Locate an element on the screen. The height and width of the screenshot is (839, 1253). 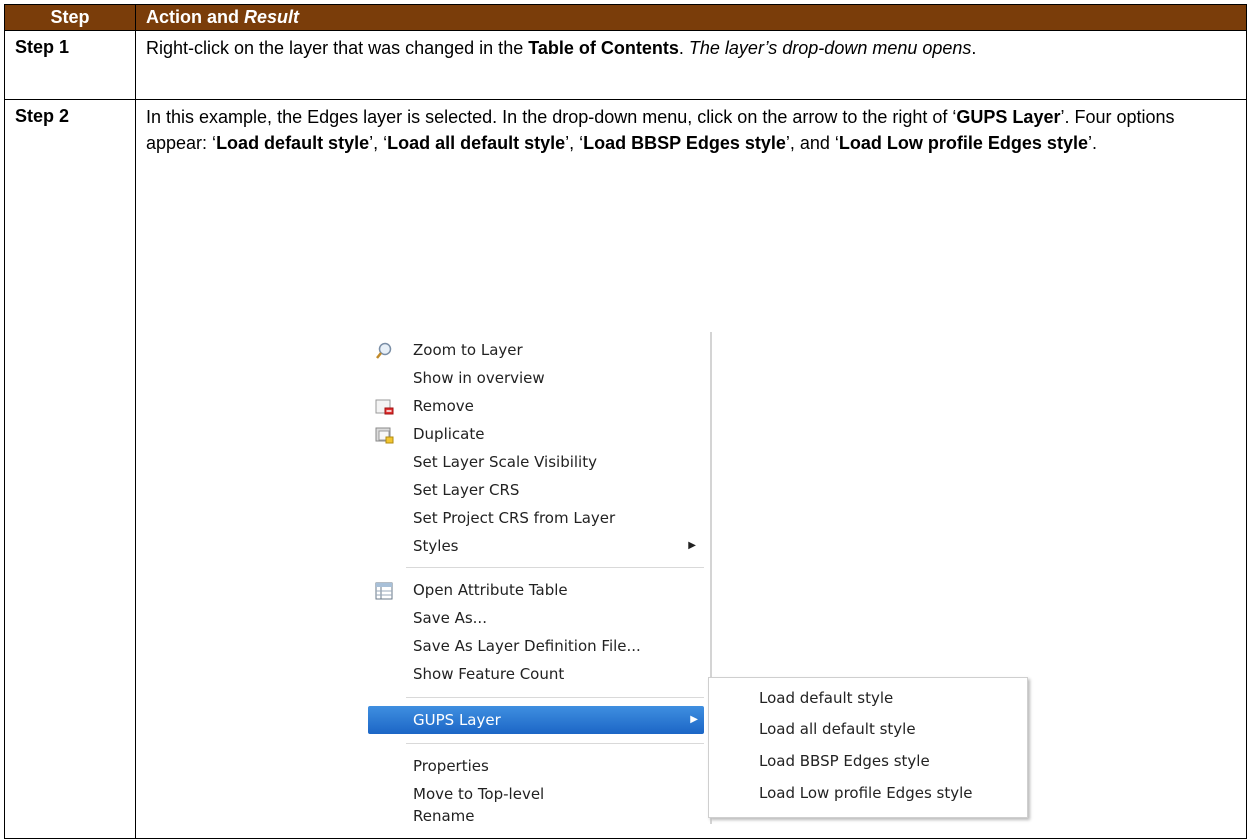
menu-item-label: Duplicate is located at coordinates (449, 434).